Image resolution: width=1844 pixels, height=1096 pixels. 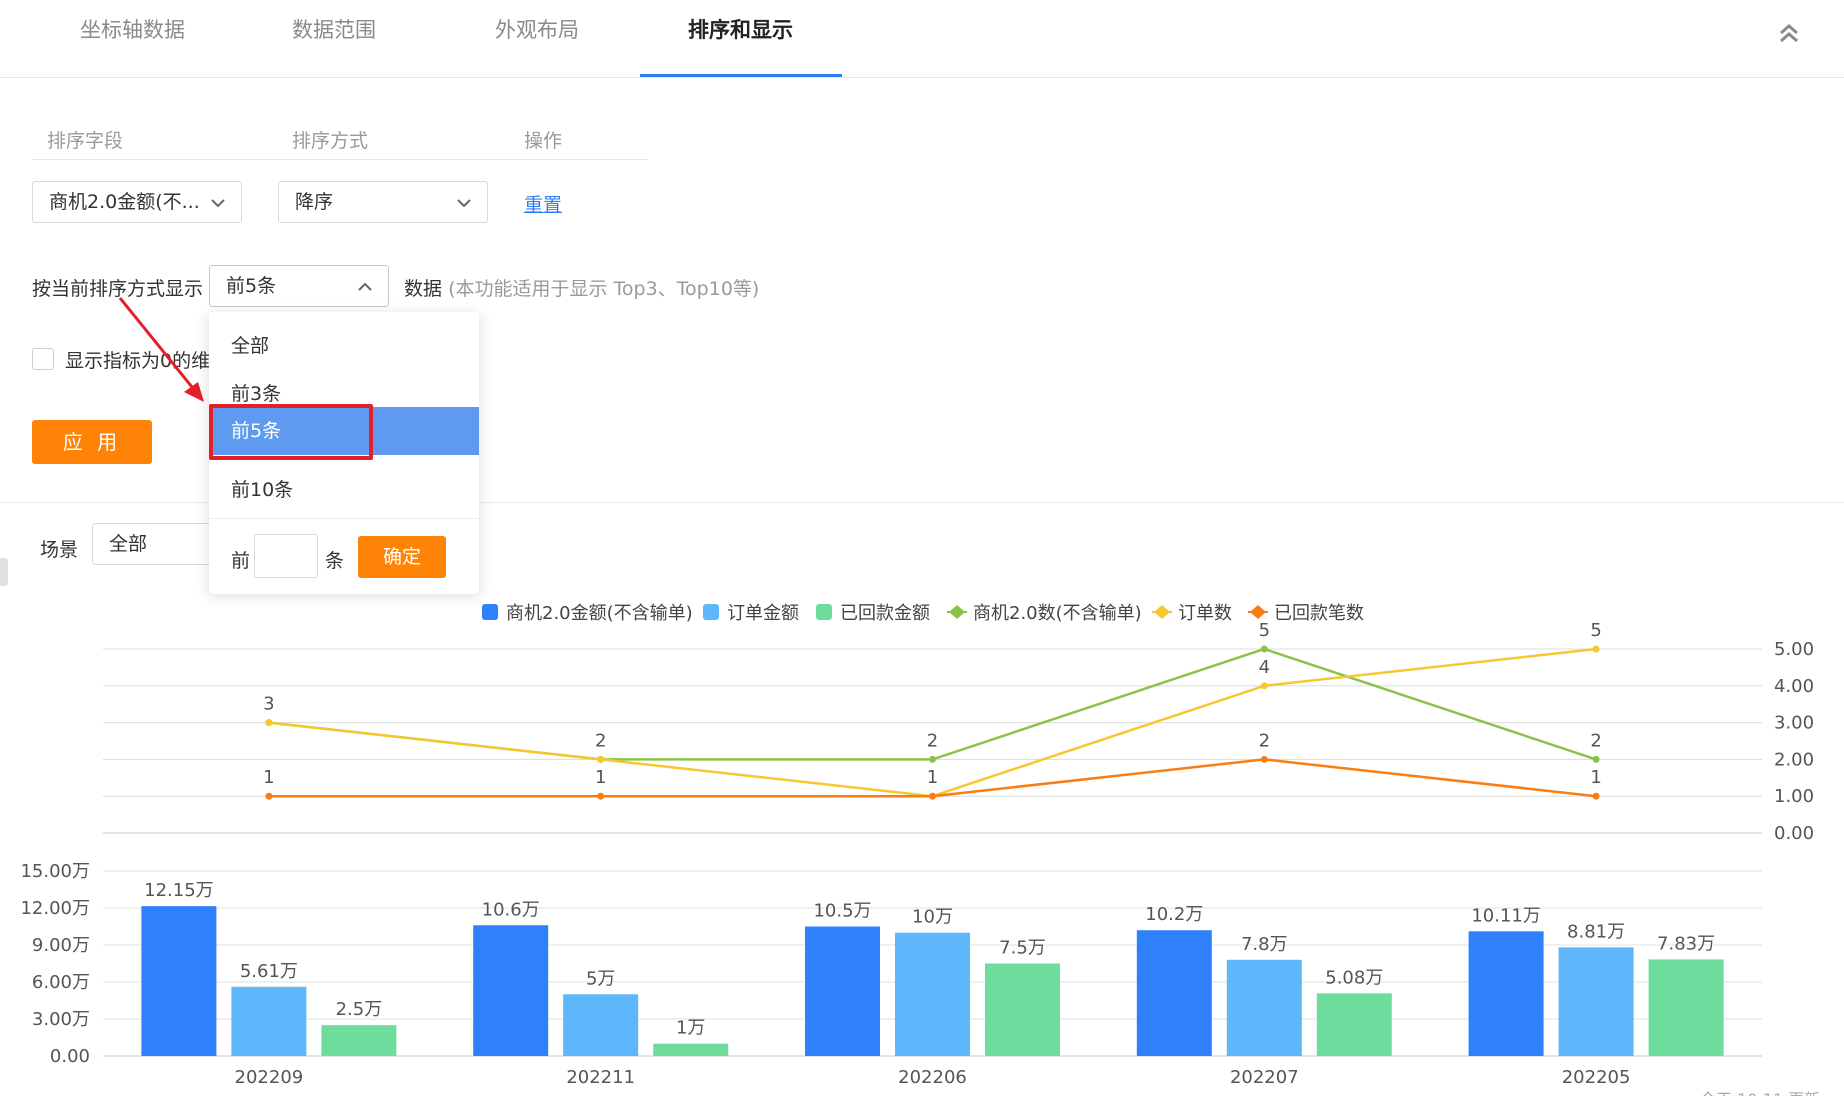 What do you see at coordinates (286, 556) in the screenshot?
I see `custom-count-input` at bounding box center [286, 556].